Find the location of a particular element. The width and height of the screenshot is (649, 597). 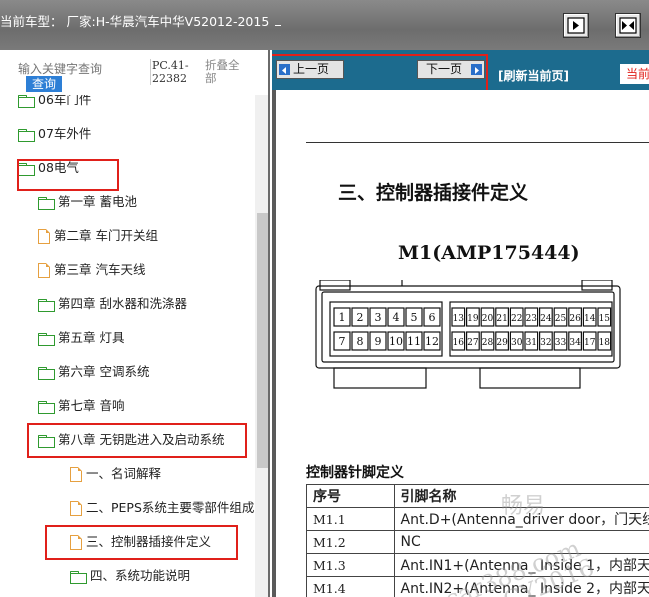

search-bar: 查询 PC.41-22382 折叠全部 is located at coordinates (127, 72).